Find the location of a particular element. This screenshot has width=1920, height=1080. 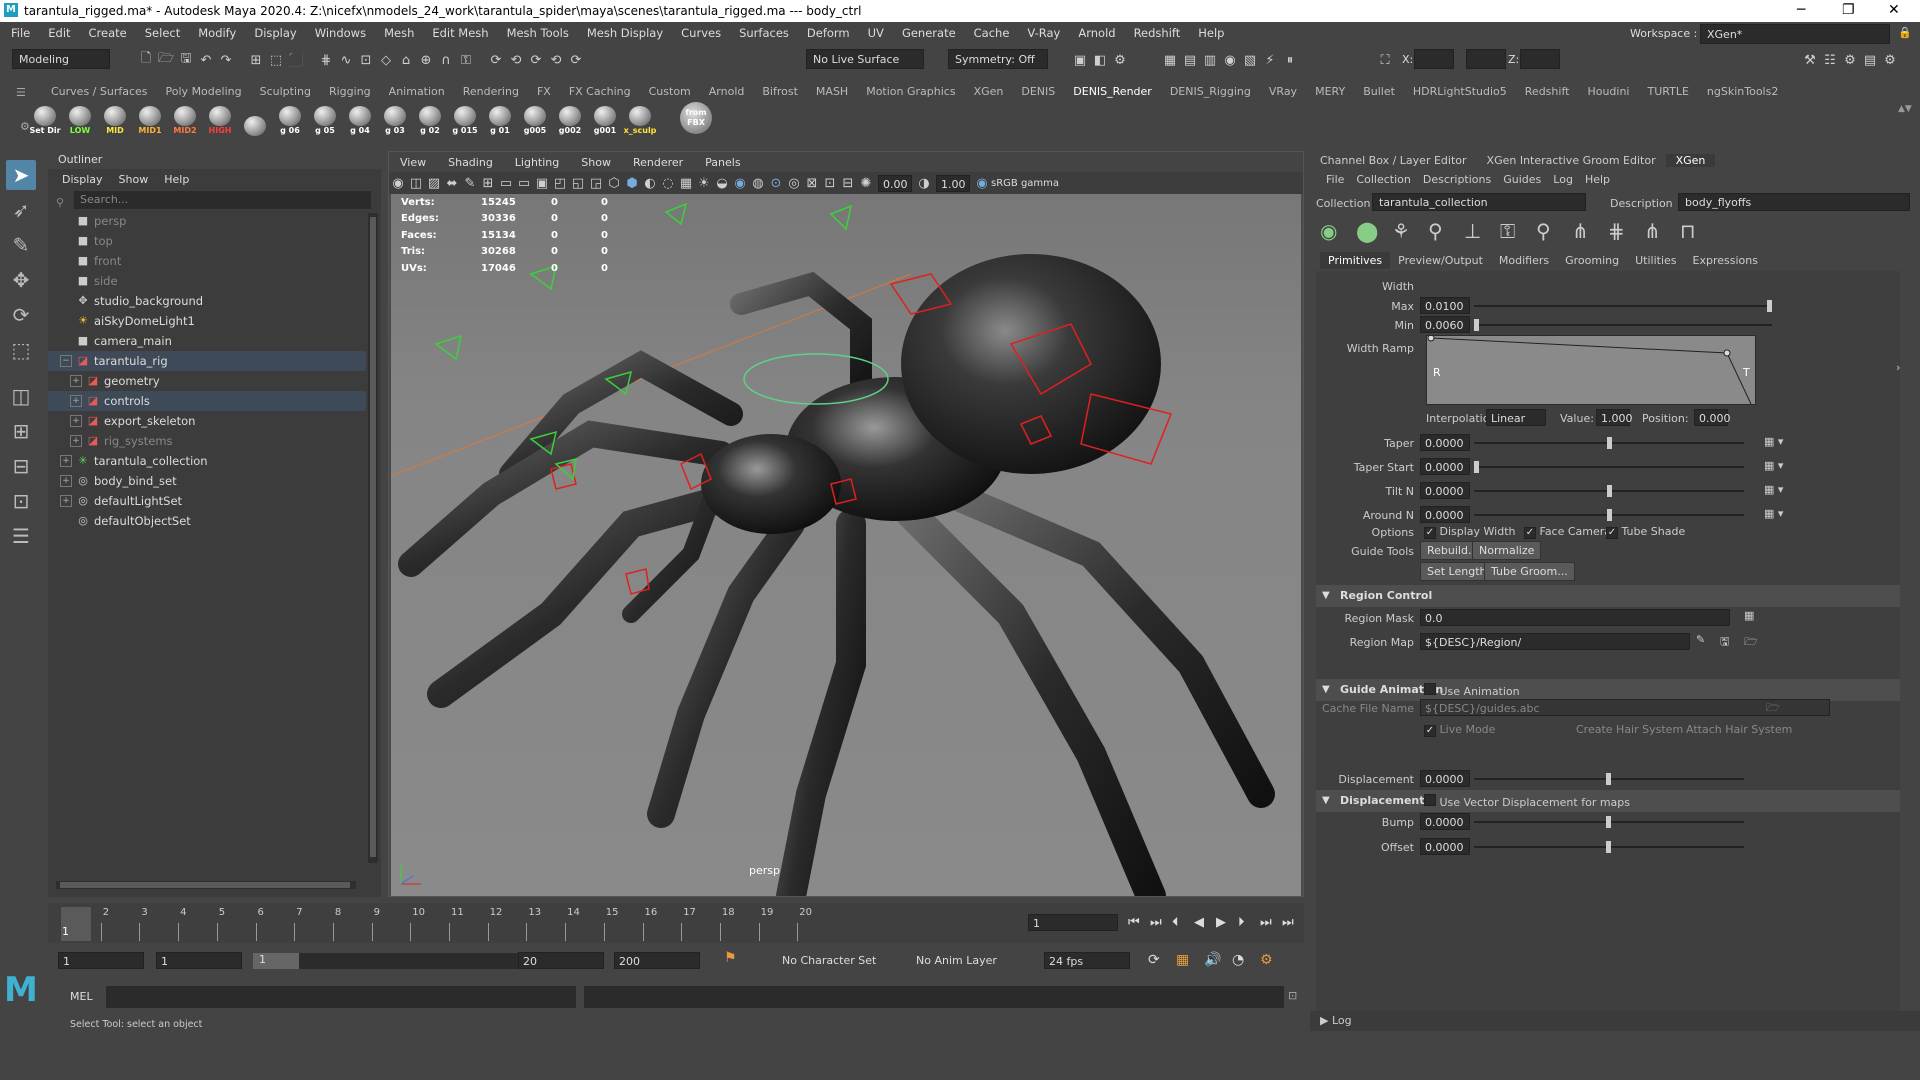

shelf-button: g005 is located at coordinates (535, 118).